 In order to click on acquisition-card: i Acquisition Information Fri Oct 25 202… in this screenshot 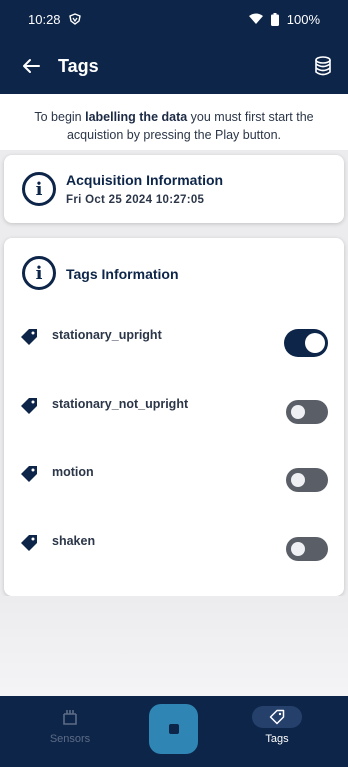, I will do `click(174, 189)`.